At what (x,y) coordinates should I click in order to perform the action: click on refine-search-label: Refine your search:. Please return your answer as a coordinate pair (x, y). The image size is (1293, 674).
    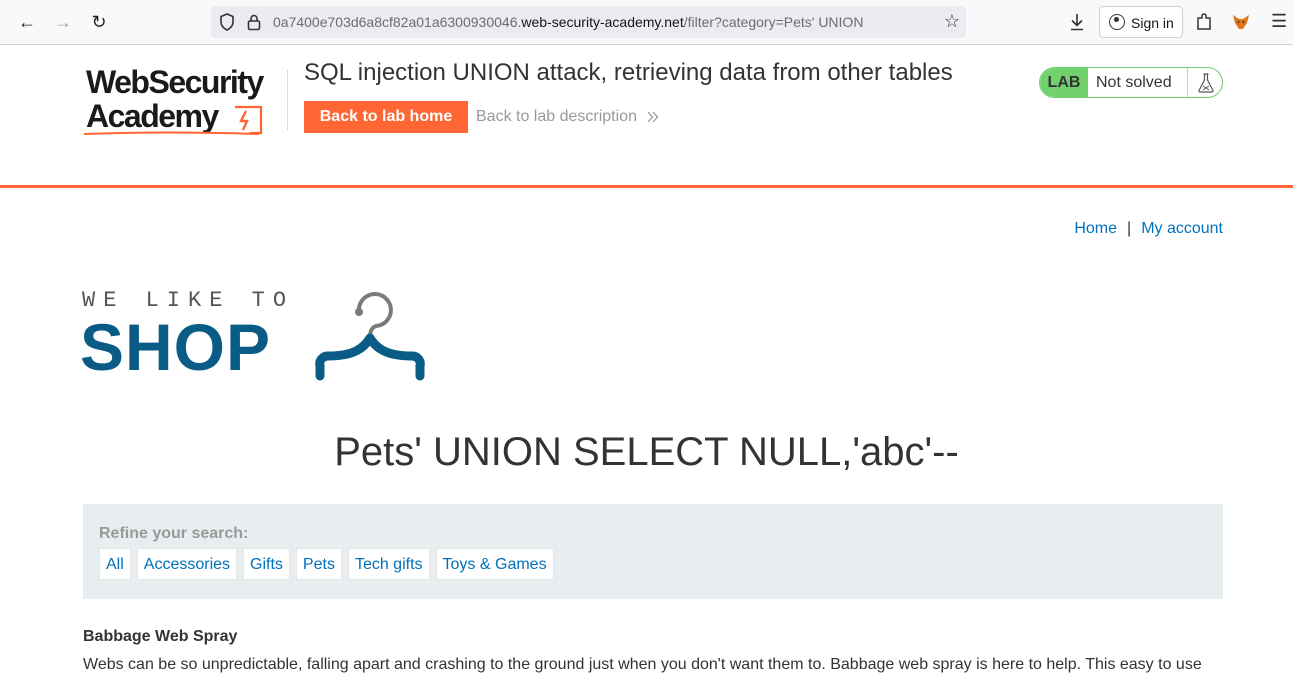
    Looking at the image, I should click on (174, 533).